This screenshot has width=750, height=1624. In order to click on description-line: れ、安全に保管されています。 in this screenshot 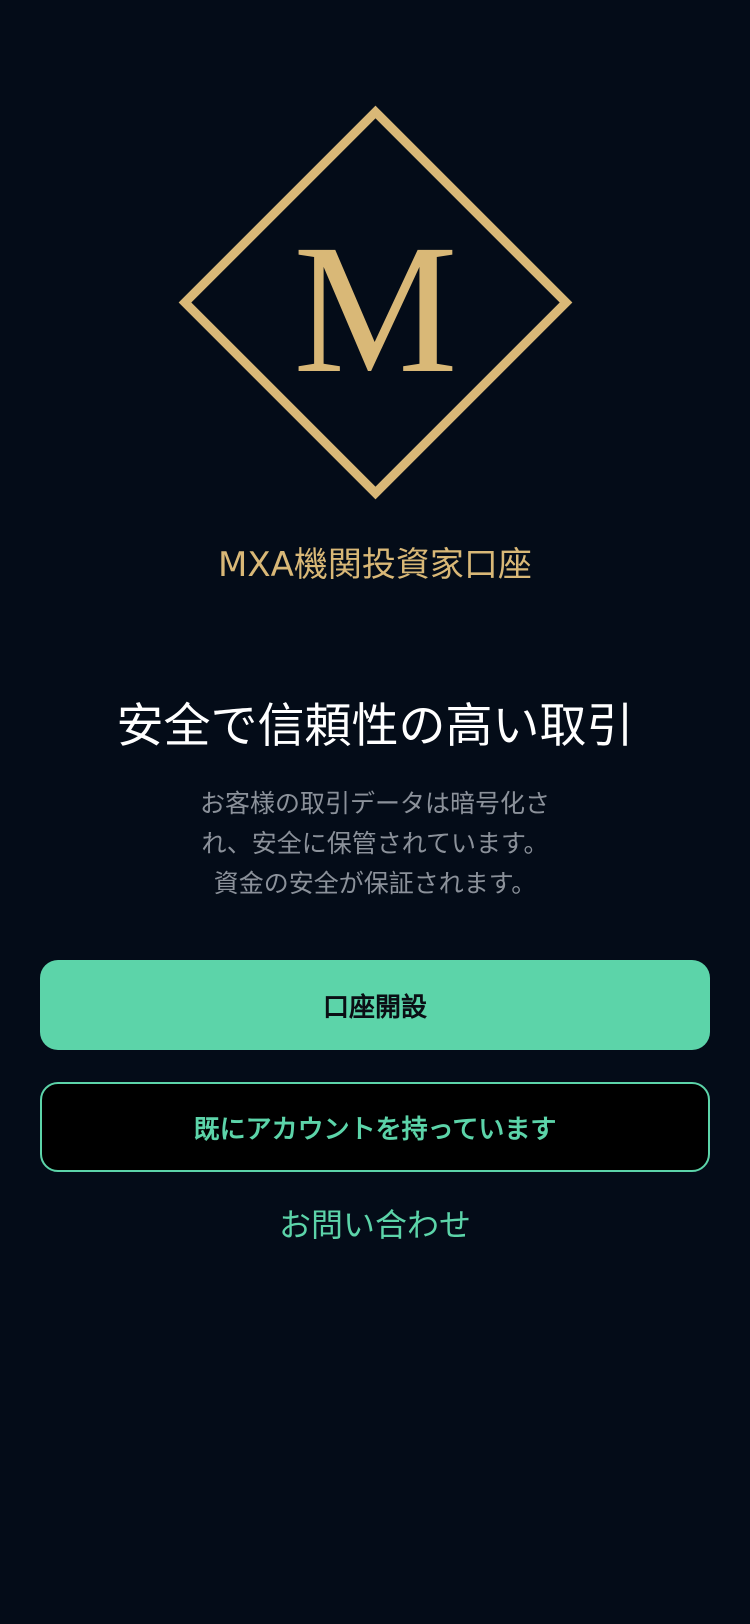, I will do `click(375, 843)`.